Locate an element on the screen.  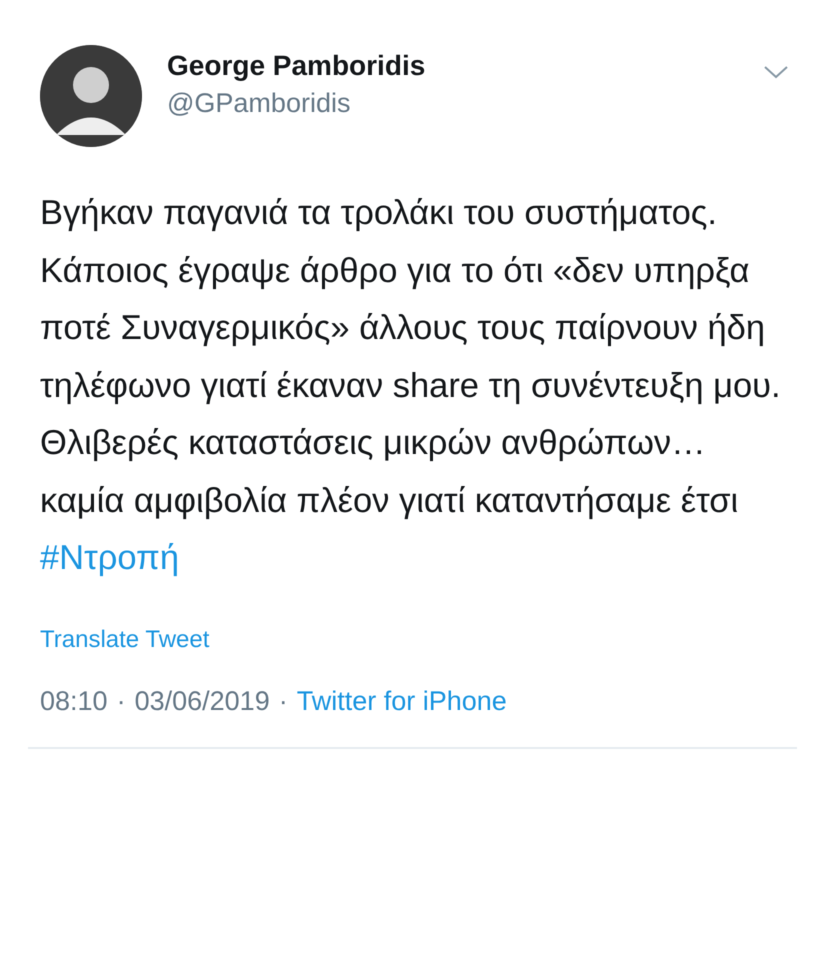
translate-link: Translate Tweet is located at coordinates (125, 640).